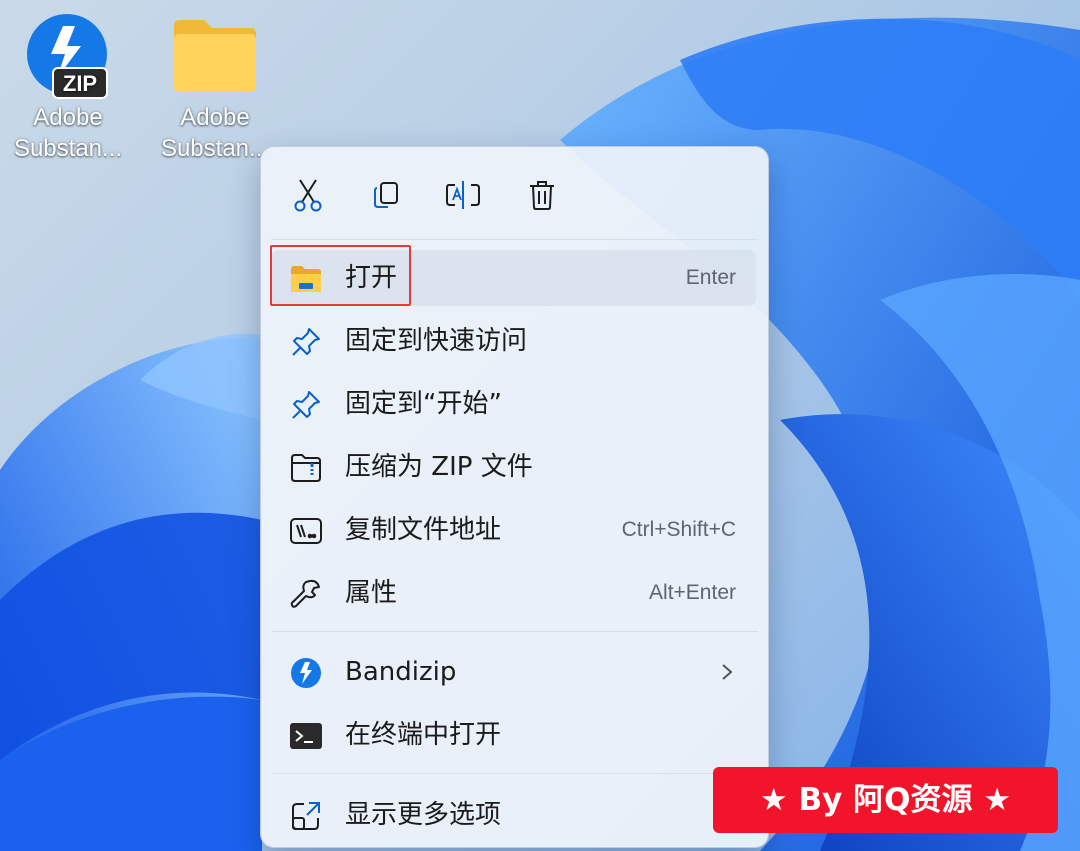 The image size is (1080, 851). I want to click on menu-item-label: 固定到“开始”, so click(423, 404).